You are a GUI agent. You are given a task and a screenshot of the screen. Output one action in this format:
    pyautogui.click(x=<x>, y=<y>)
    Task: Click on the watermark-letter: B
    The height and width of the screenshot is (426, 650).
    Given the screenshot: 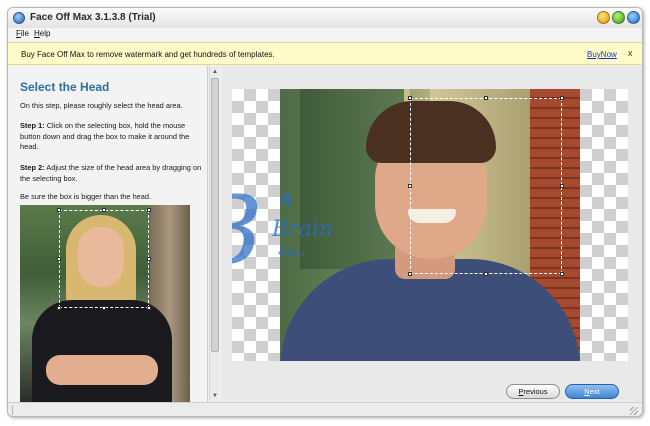 What is the action you would take?
    pyautogui.click(x=247, y=231)
    